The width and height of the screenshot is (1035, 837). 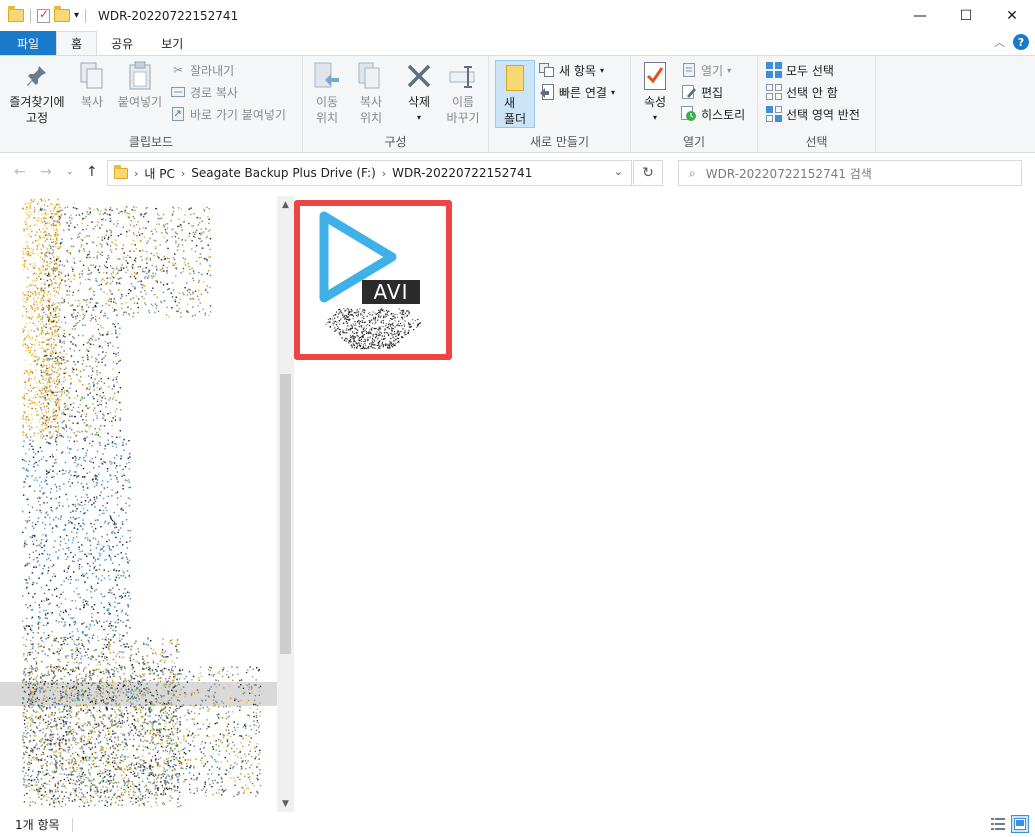 I want to click on pin-to-quick-access-button: 즐겨찾기에 고정, so click(x=37, y=93).